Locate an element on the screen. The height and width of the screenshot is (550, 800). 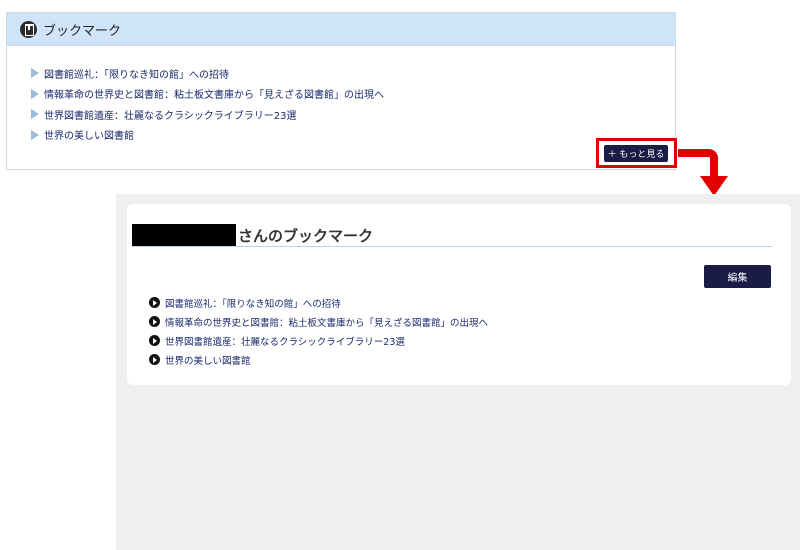
page-title-row: さんのブックマーク is located at coordinates (452, 234).